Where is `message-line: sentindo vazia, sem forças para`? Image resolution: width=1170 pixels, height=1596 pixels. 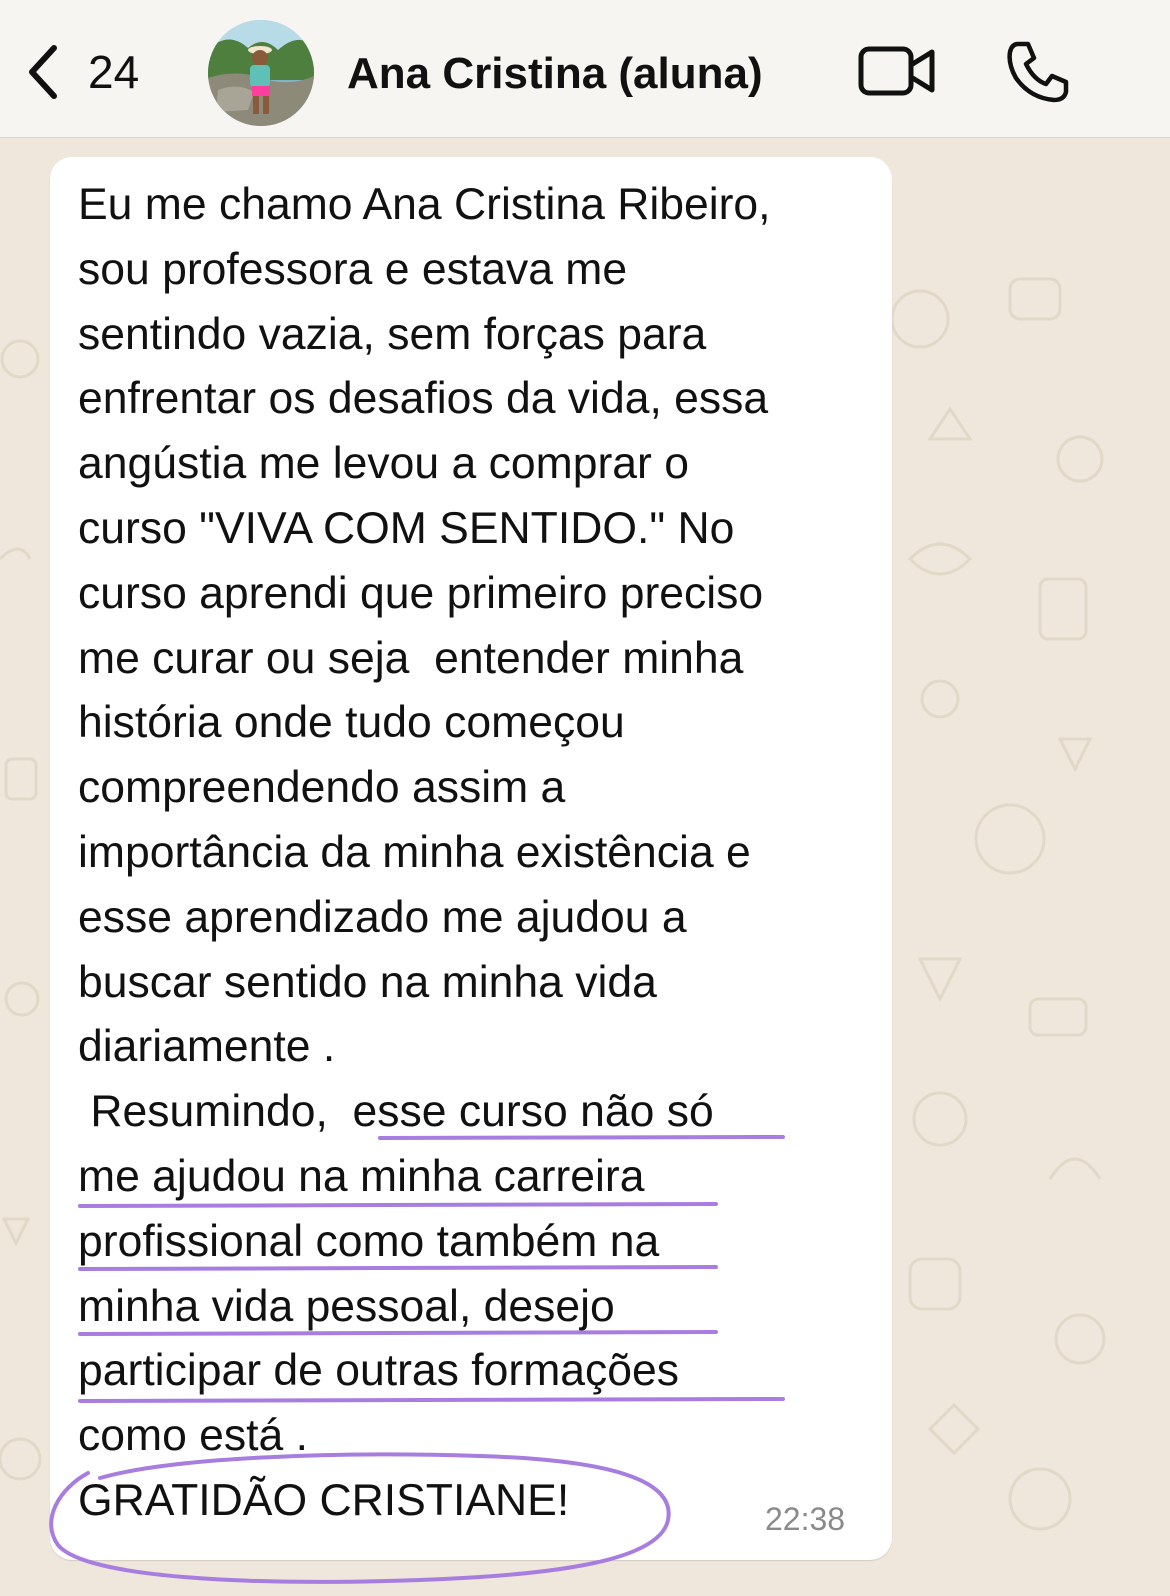
message-line: sentindo vazia, sem forças para is located at coordinates (392, 334).